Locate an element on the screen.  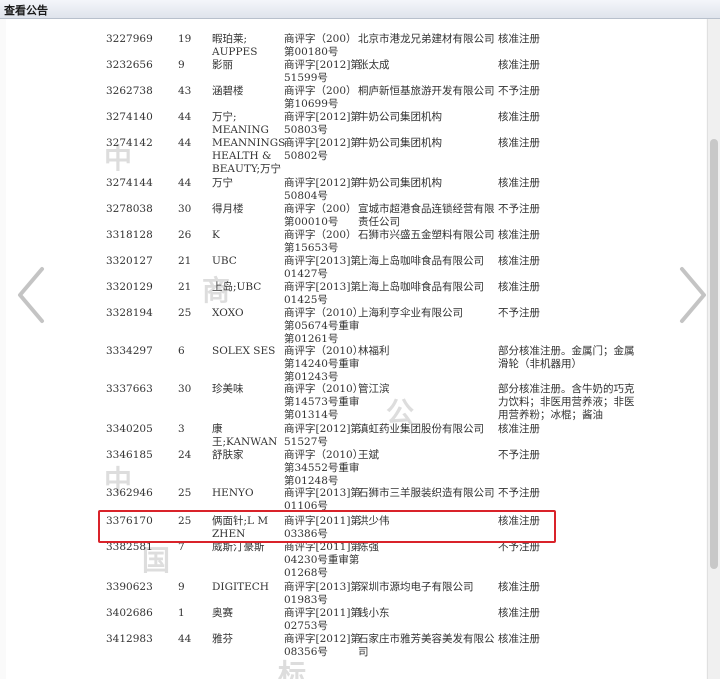
application-number: 3320127 is located at coordinates (129, 261).